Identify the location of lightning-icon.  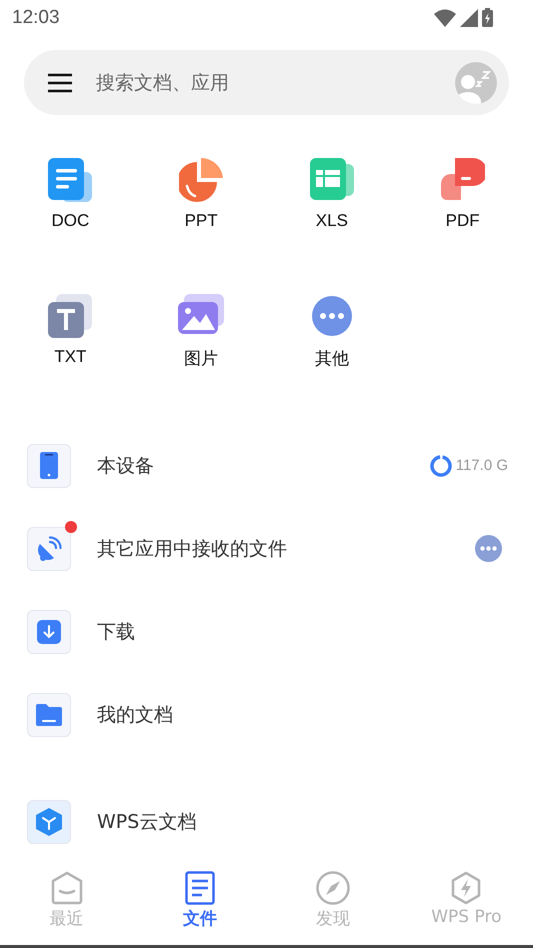
(466, 888).